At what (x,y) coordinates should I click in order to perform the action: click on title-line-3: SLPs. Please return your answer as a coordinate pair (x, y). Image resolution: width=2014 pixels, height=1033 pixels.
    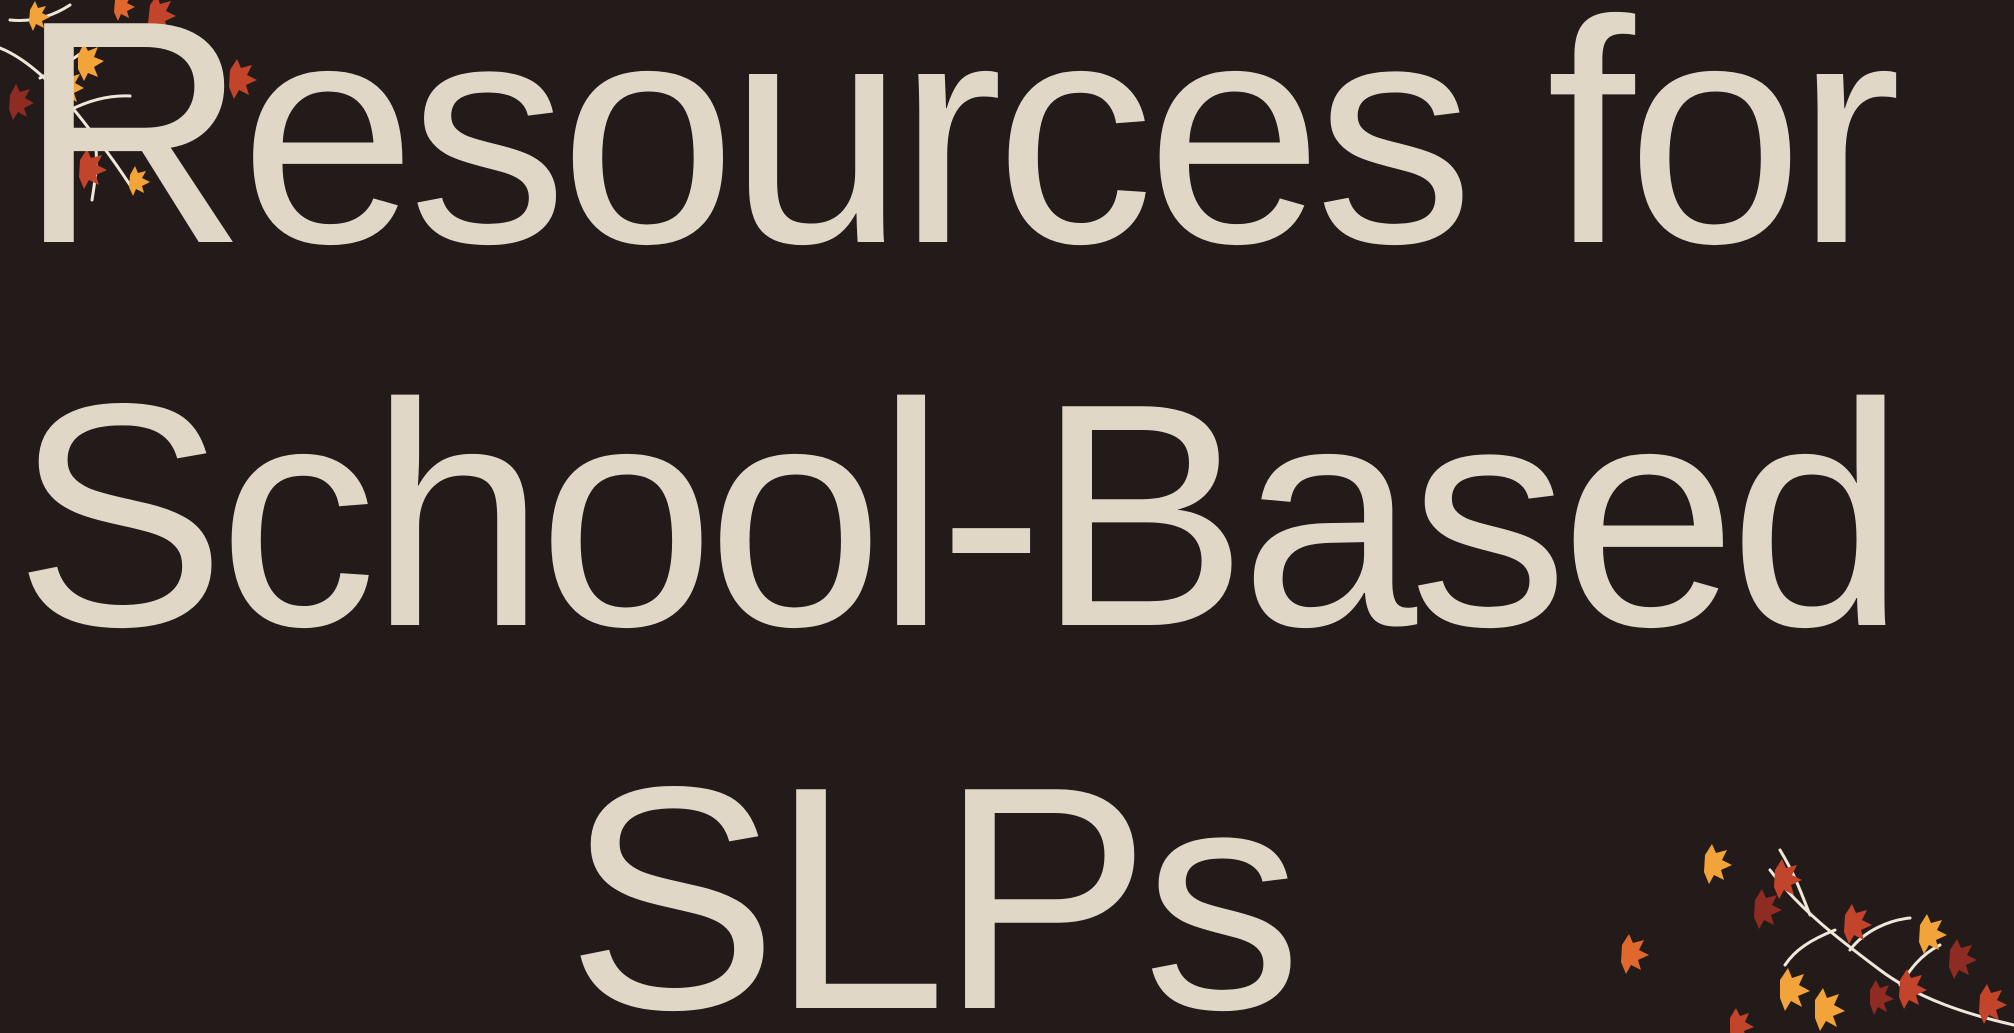
    Looking at the image, I should click on (934, 877).